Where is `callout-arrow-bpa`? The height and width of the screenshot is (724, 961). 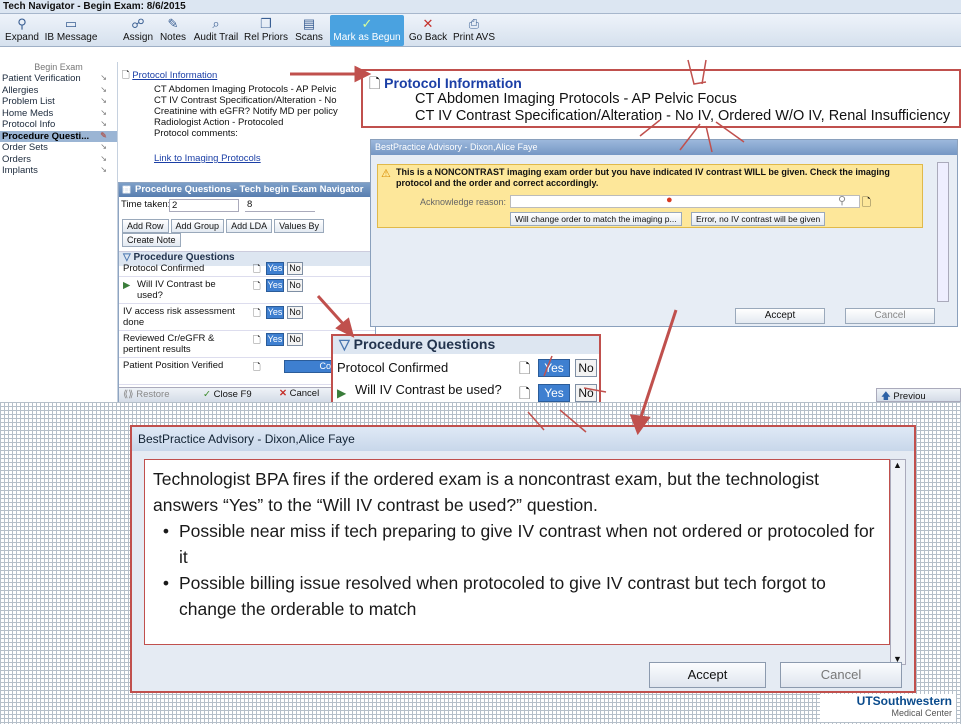 callout-arrow-bpa is located at coordinates (658, 365).